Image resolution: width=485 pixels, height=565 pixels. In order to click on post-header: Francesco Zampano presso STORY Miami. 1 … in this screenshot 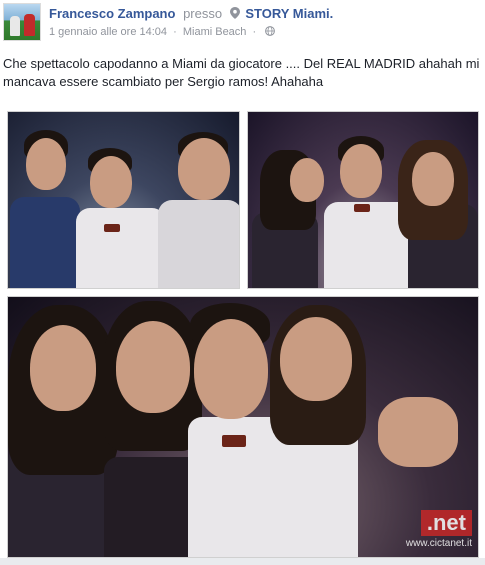, I will do `click(242, 24)`.